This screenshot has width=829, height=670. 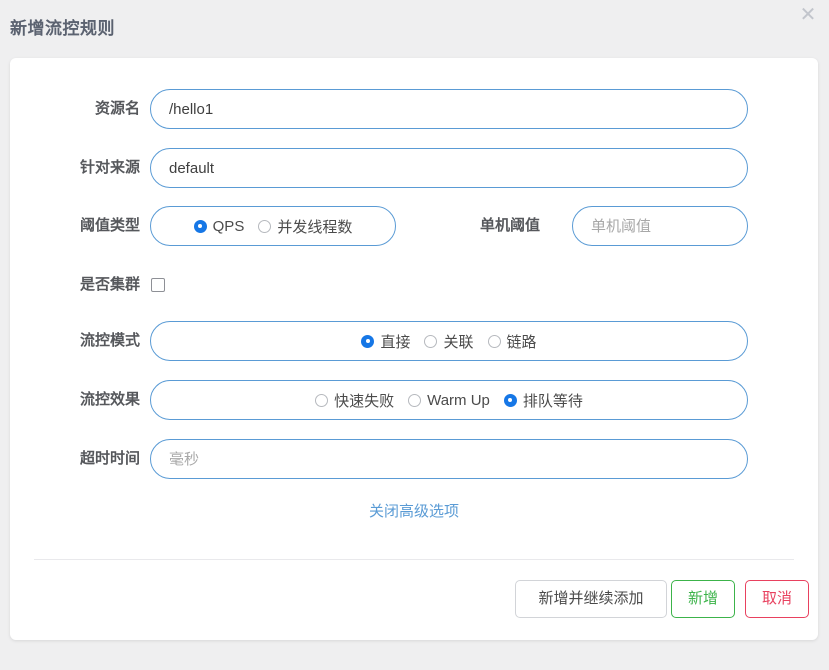 I want to click on add-and-continue-button: 新增并继续添加, so click(x=591, y=599).